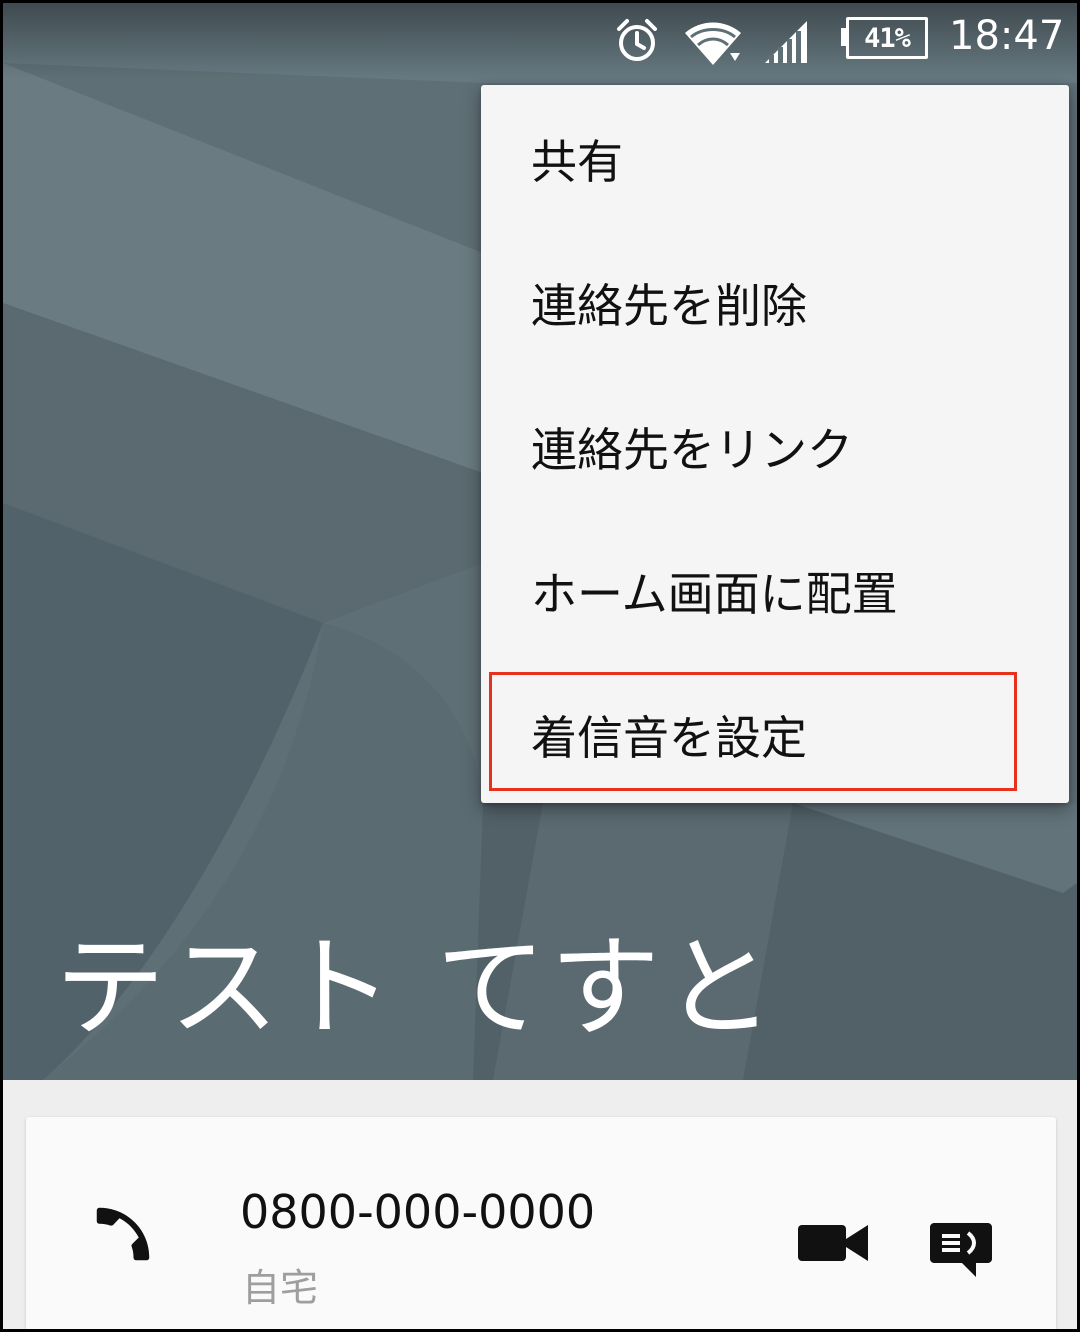 This screenshot has height=1332, width=1080. Describe the element at coordinates (775, 447) in the screenshot. I see `menu-item-link-contact: 連絡先をリンク` at that location.